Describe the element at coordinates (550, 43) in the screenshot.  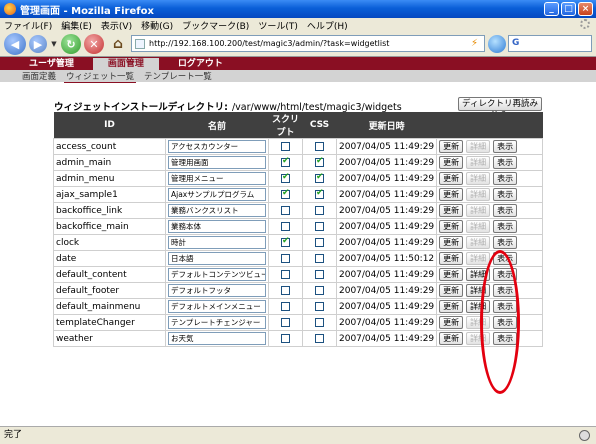
I see `search-input: G` at that location.